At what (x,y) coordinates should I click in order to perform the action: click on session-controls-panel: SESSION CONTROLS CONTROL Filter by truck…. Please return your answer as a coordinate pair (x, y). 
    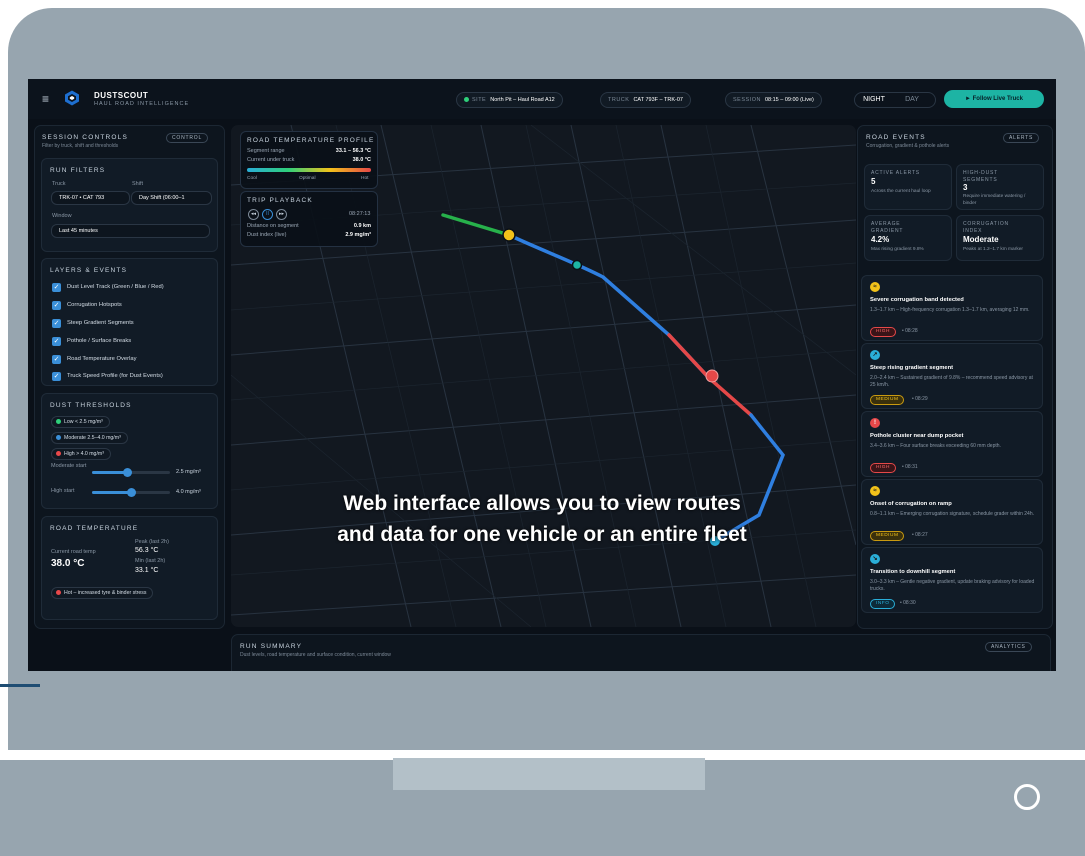
    Looking at the image, I should click on (129, 377).